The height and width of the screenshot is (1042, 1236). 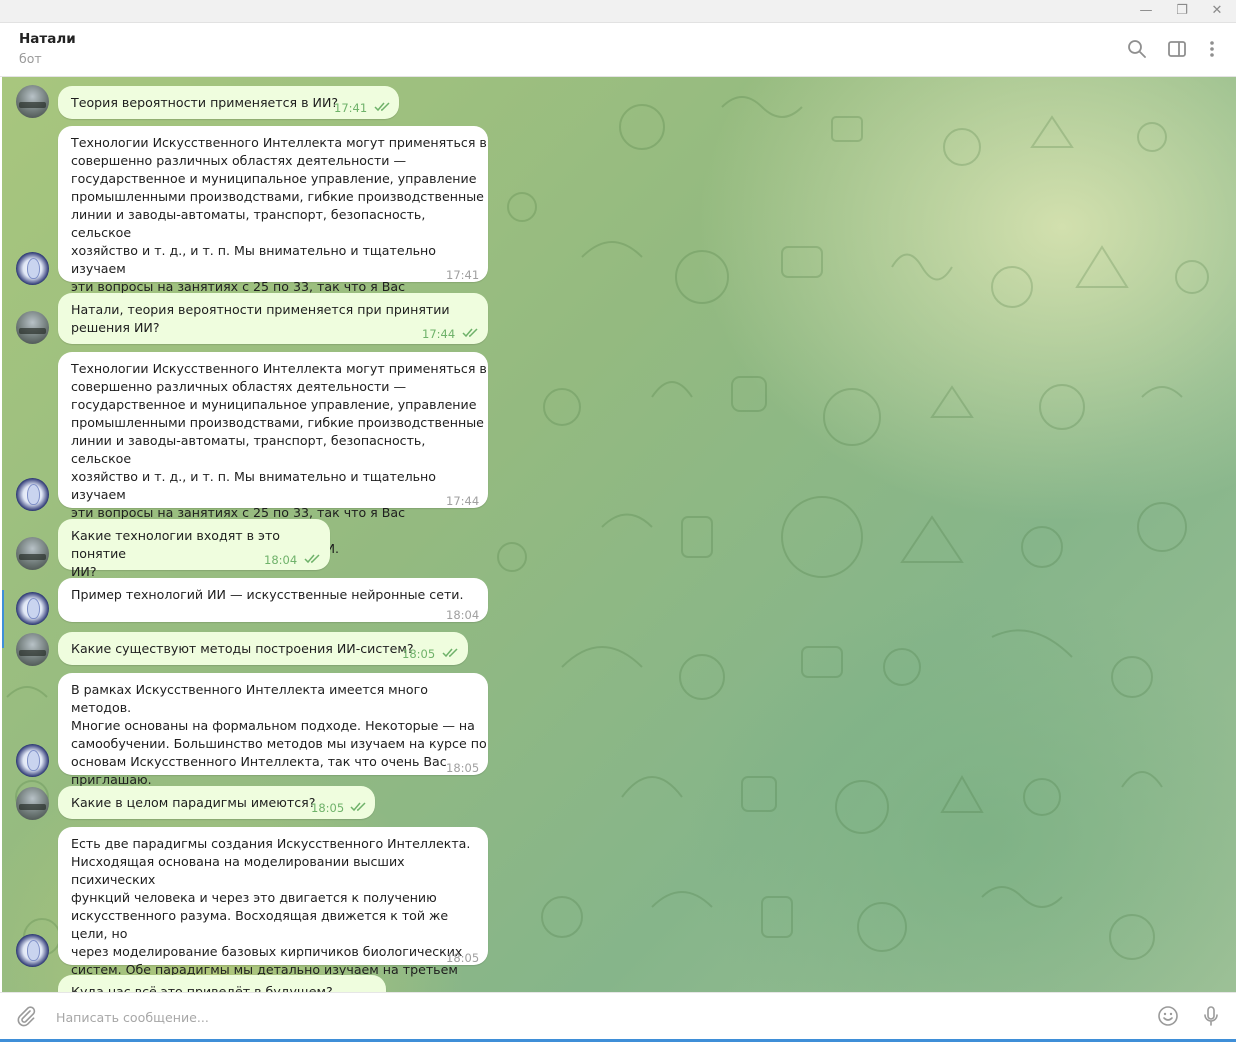 What do you see at coordinates (1212, 49) in the screenshot?
I see `more-vertical-icon` at bounding box center [1212, 49].